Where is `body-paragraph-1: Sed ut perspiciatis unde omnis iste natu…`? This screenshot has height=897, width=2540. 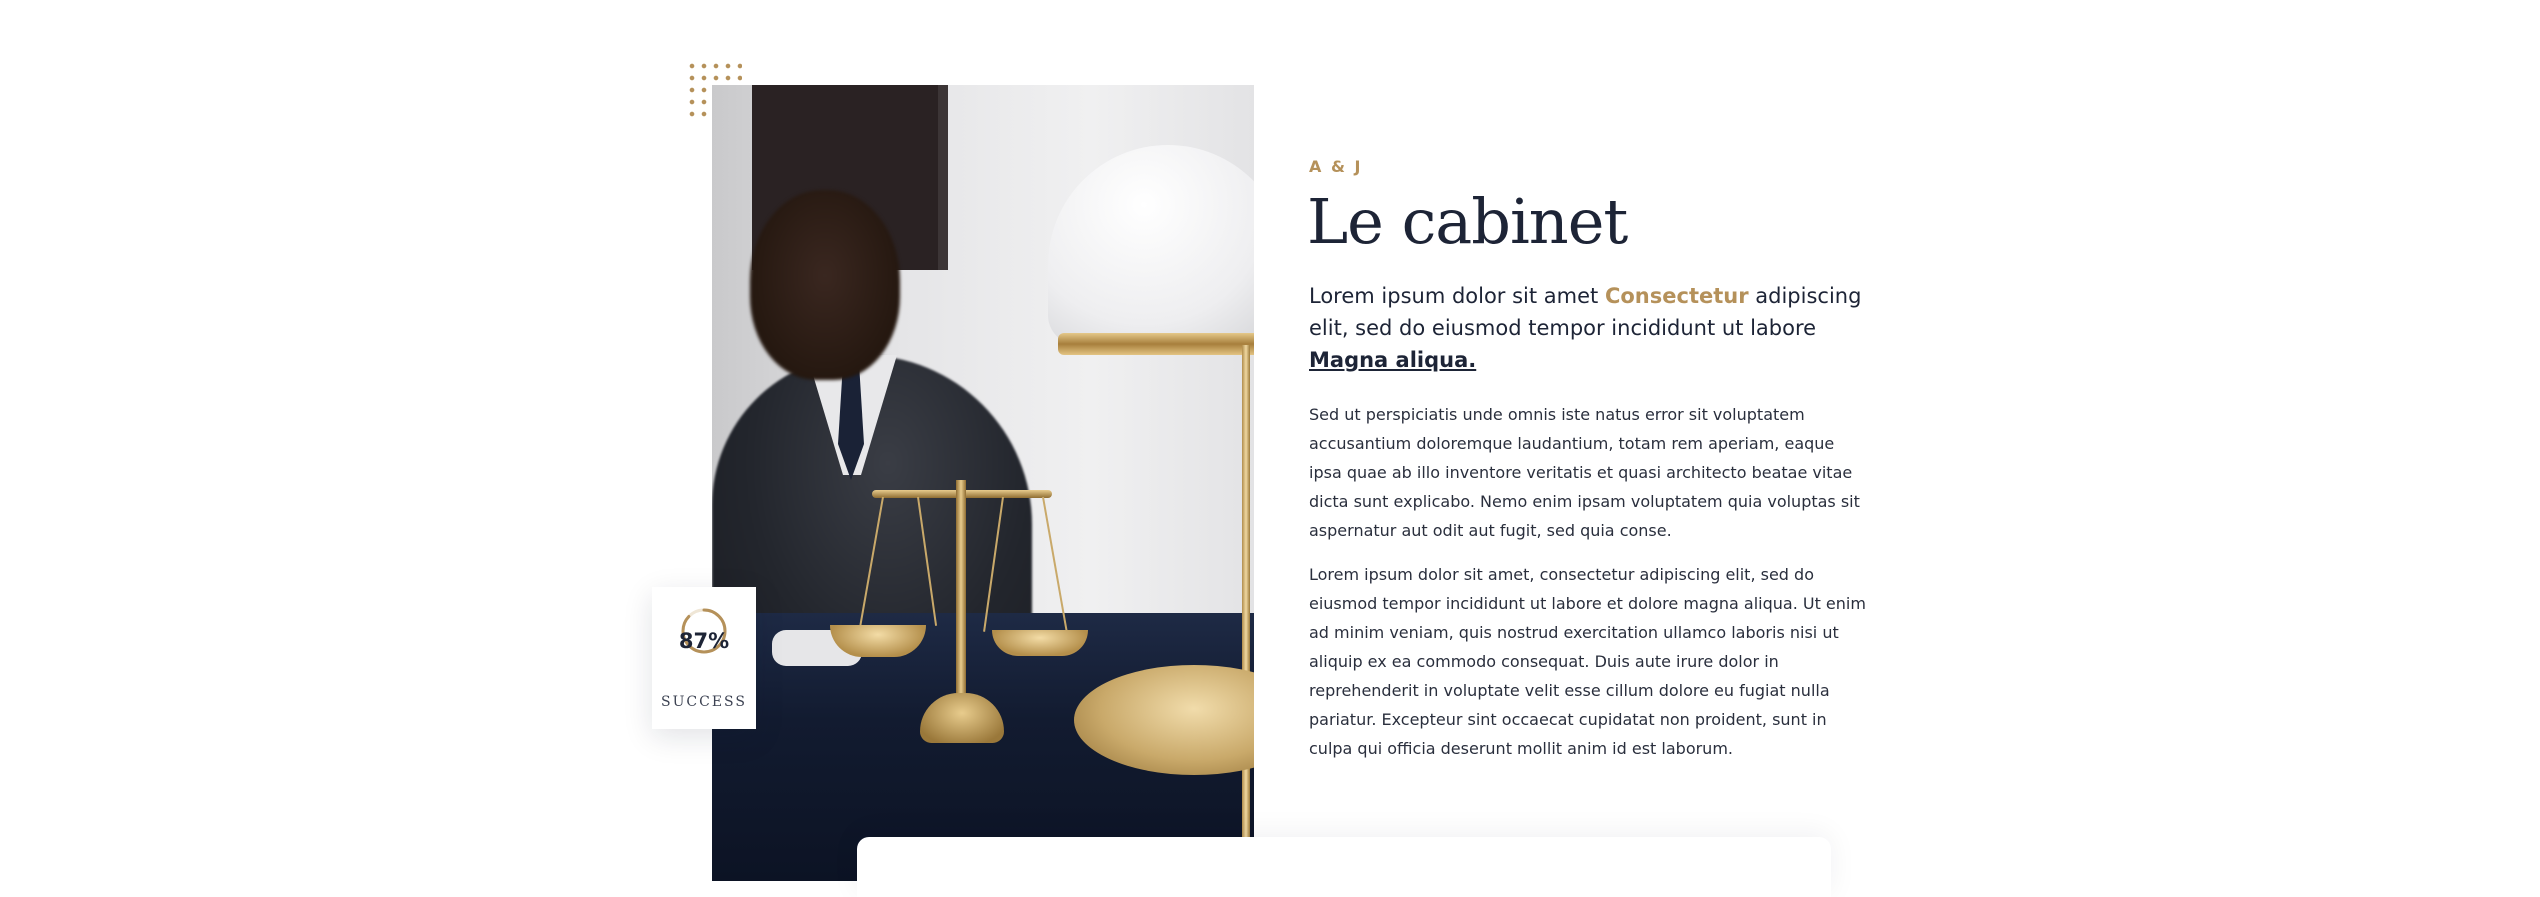 body-paragraph-1: Sed ut perspiciatis unde omnis iste natu… is located at coordinates (1584, 472).